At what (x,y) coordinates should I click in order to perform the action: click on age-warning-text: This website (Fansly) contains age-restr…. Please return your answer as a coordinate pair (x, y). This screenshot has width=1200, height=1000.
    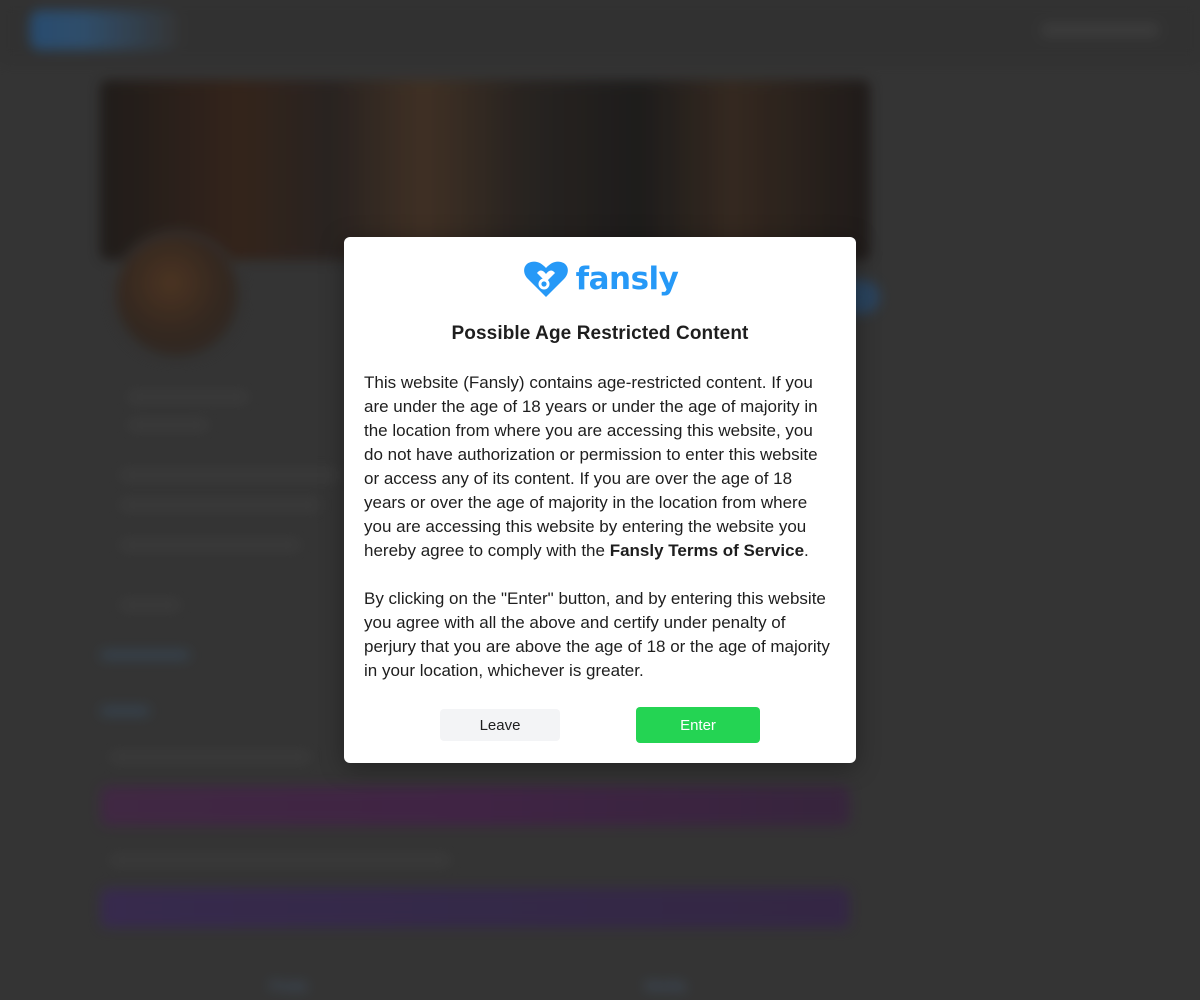
    Looking at the image, I should click on (591, 466).